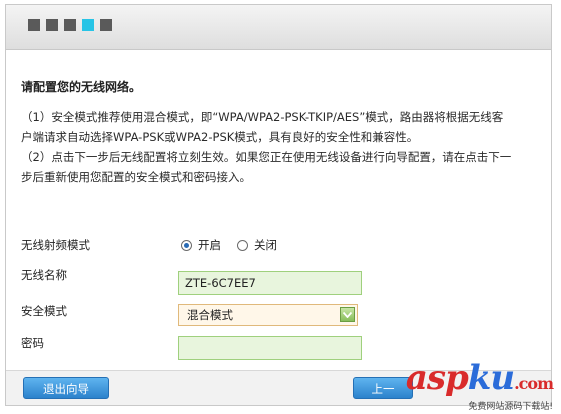  What do you see at coordinates (88, 25) in the screenshot?
I see `step-4-indicator-active` at bounding box center [88, 25].